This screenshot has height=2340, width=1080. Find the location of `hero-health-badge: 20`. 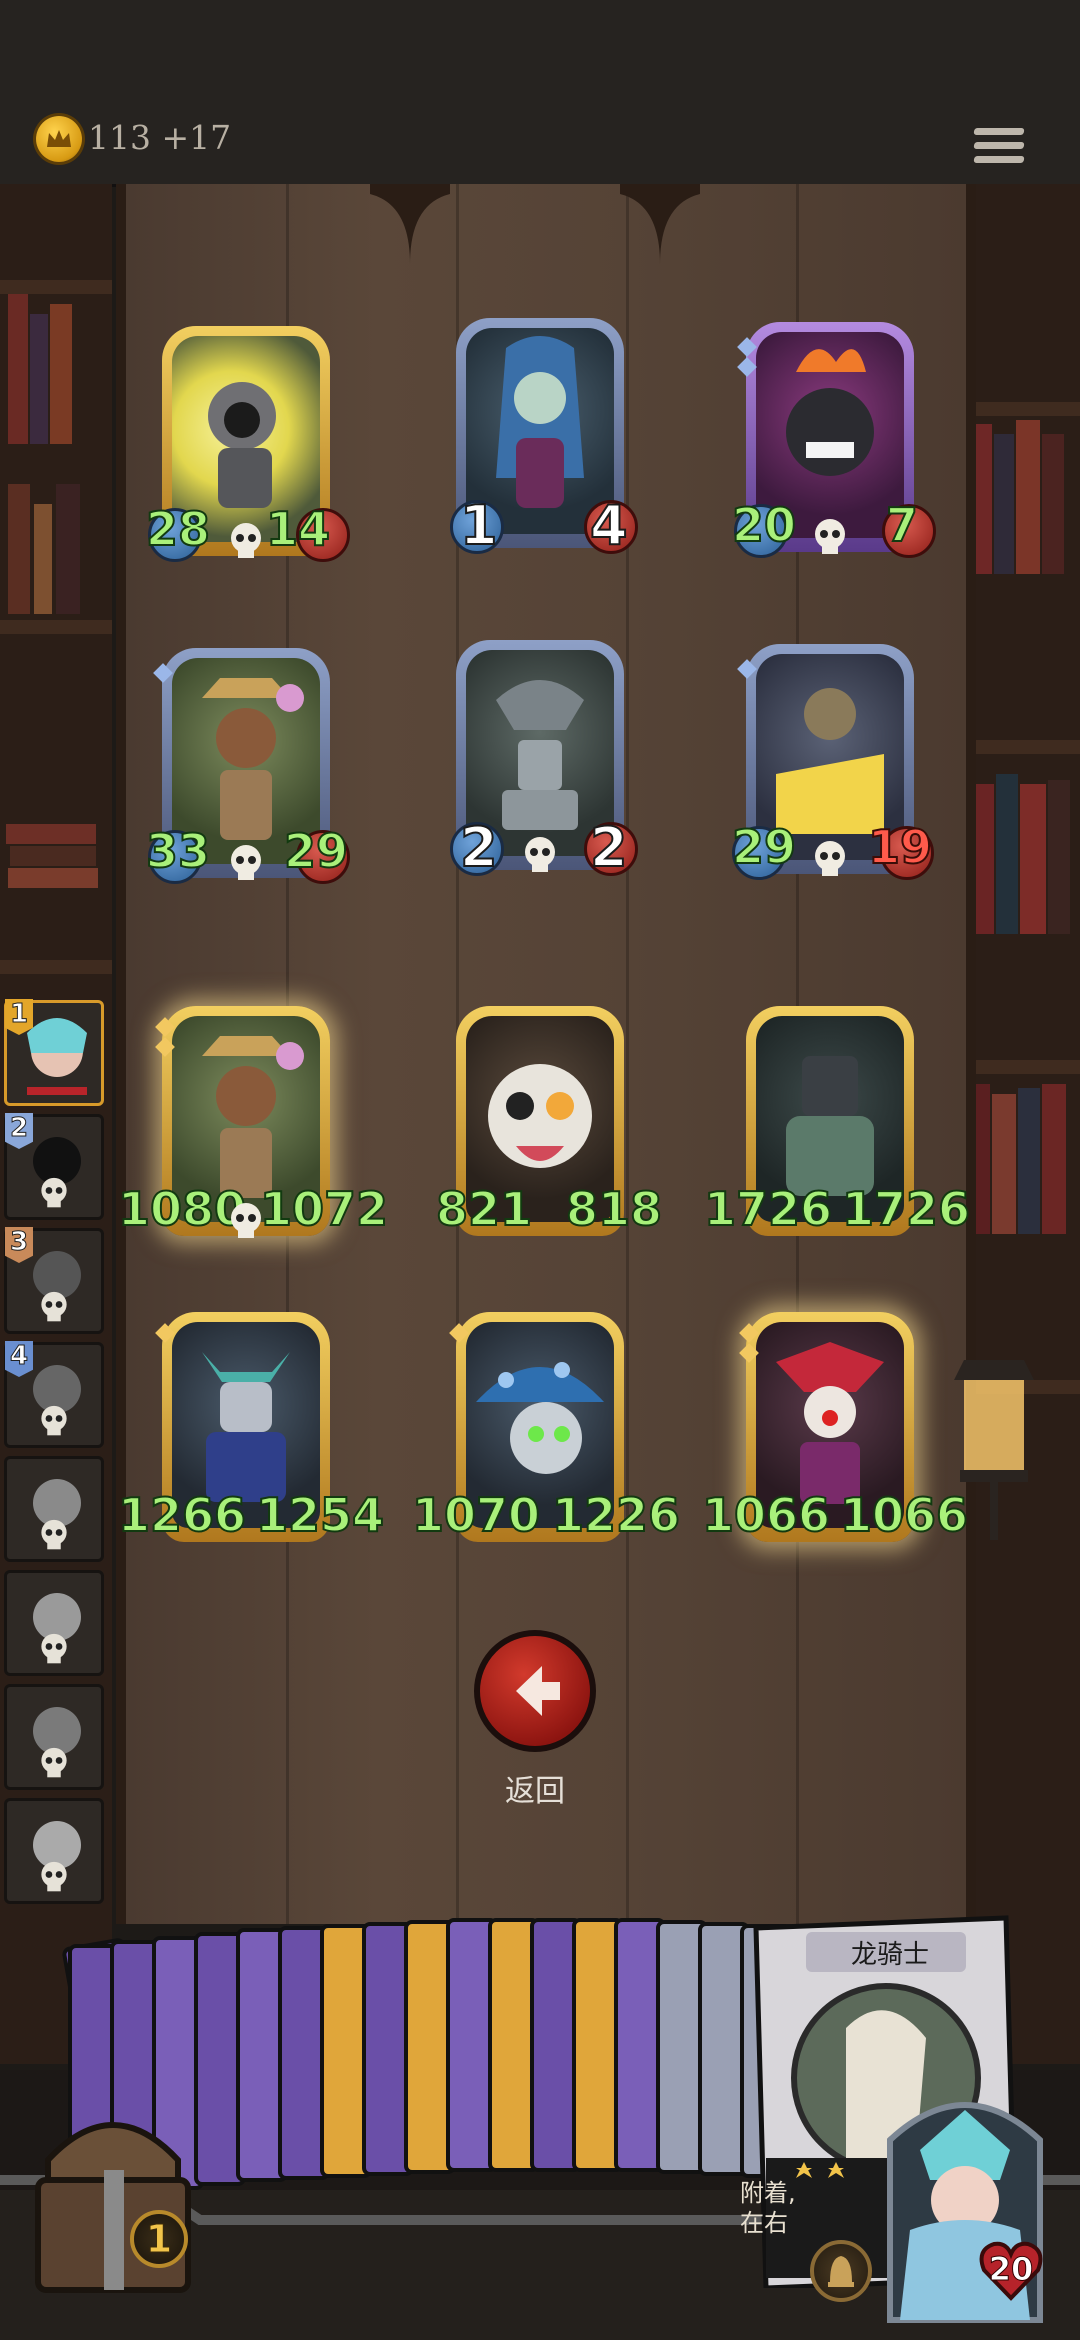

hero-health-badge: 20 is located at coordinates (1011, 2271).